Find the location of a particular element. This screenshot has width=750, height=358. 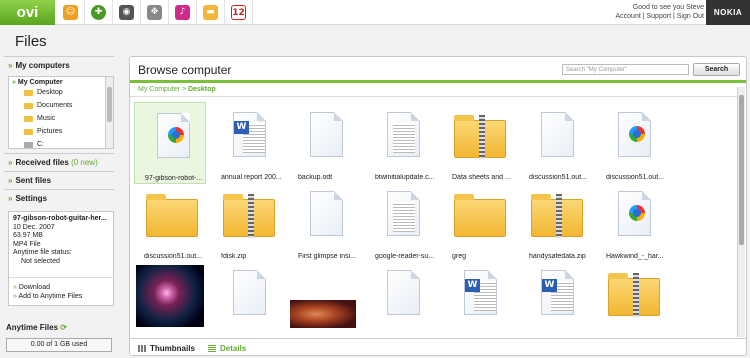

files-icon: ▬ is located at coordinates (211, 12).